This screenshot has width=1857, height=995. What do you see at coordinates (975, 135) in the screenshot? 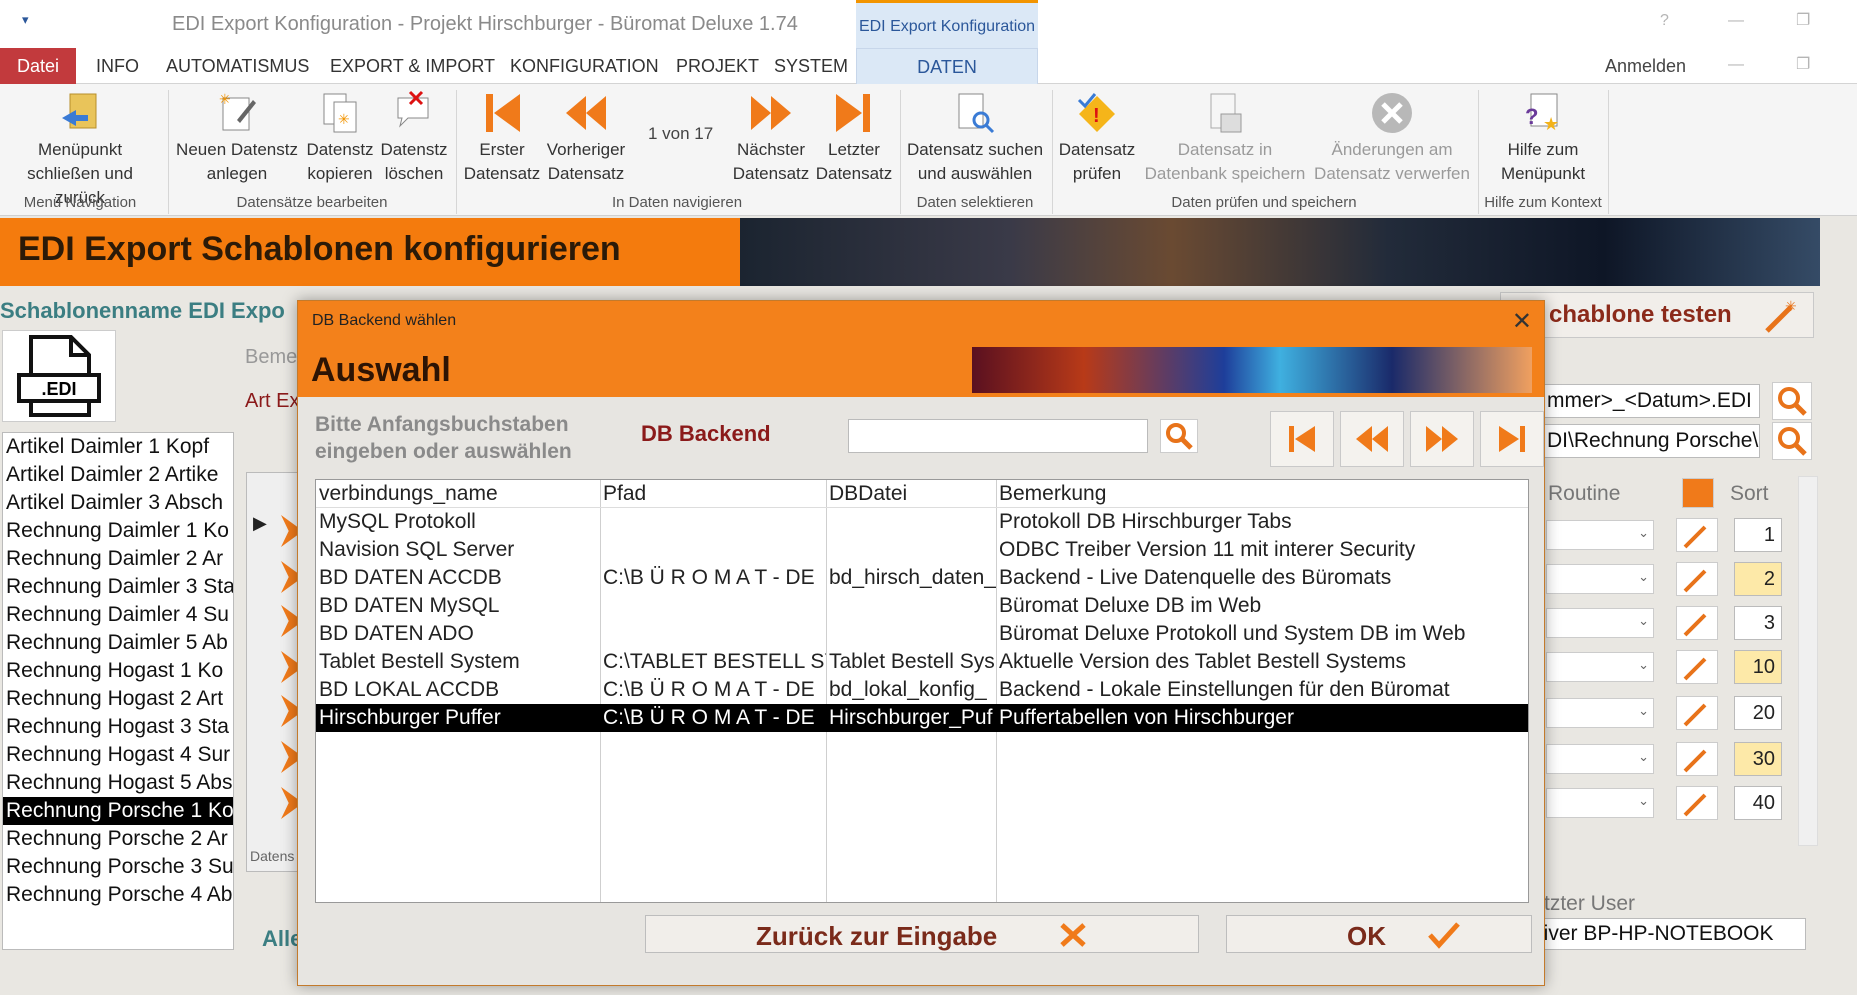
I see `ribbon-search-record-button: Datensatz suchen und auswählen` at bounding box center [975, 135].